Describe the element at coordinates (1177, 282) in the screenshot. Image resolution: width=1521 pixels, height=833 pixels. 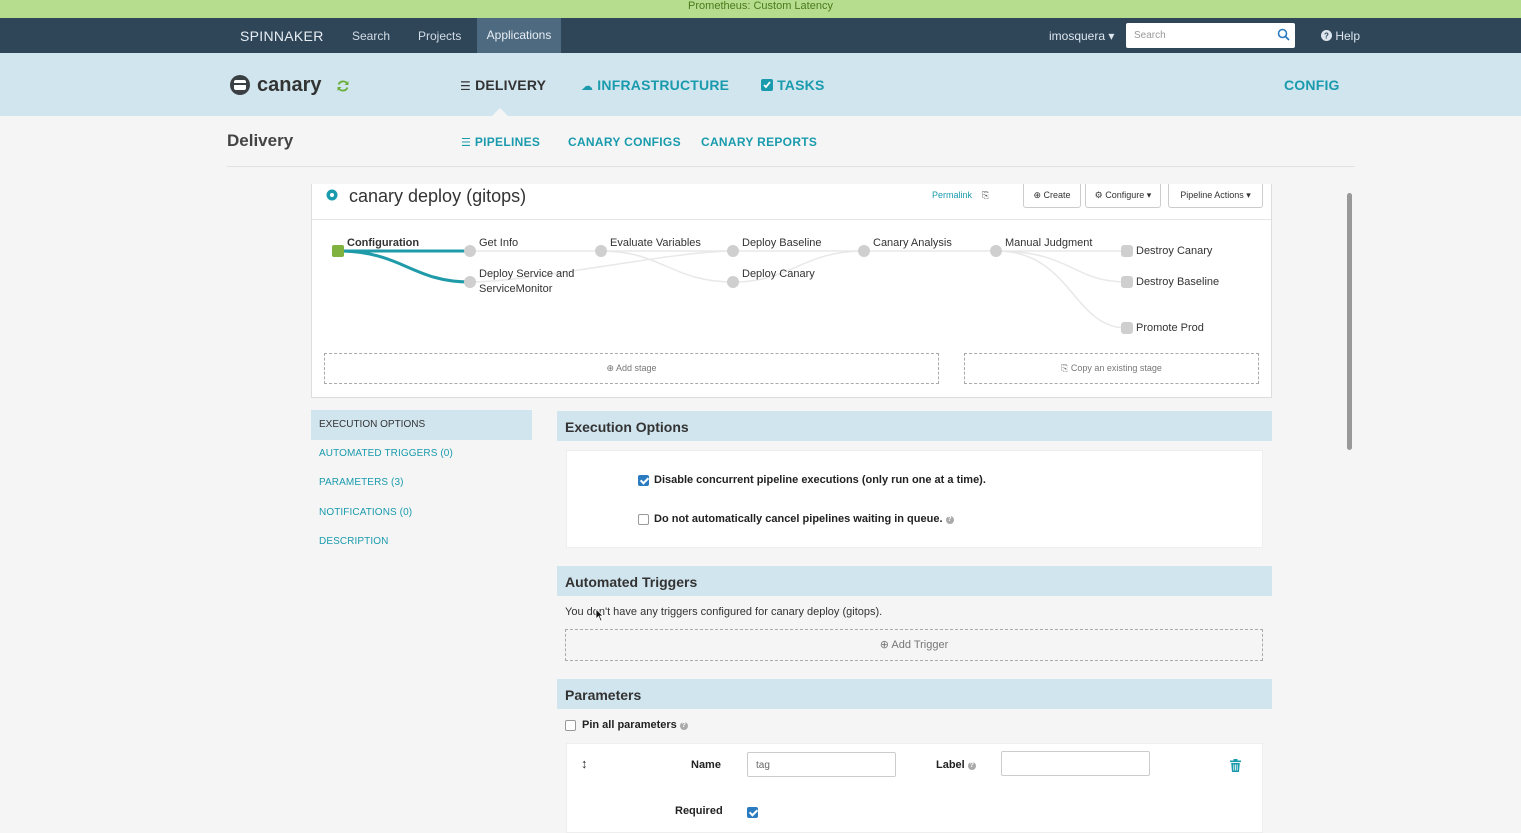
I see `stage-destroy-baseline: Destroy Baseline` at that location.